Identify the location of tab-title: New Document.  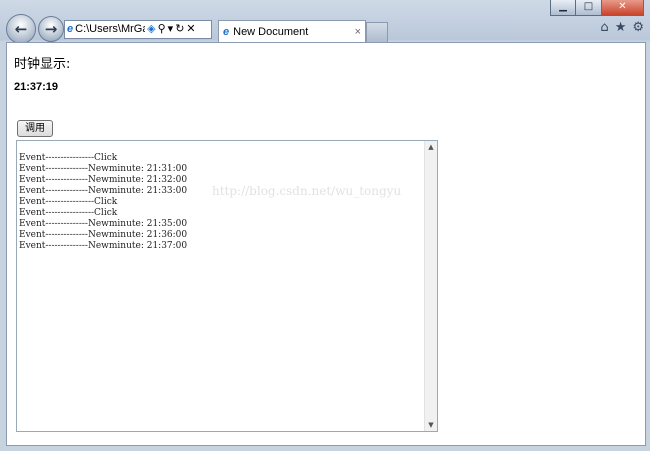
(271, 31).